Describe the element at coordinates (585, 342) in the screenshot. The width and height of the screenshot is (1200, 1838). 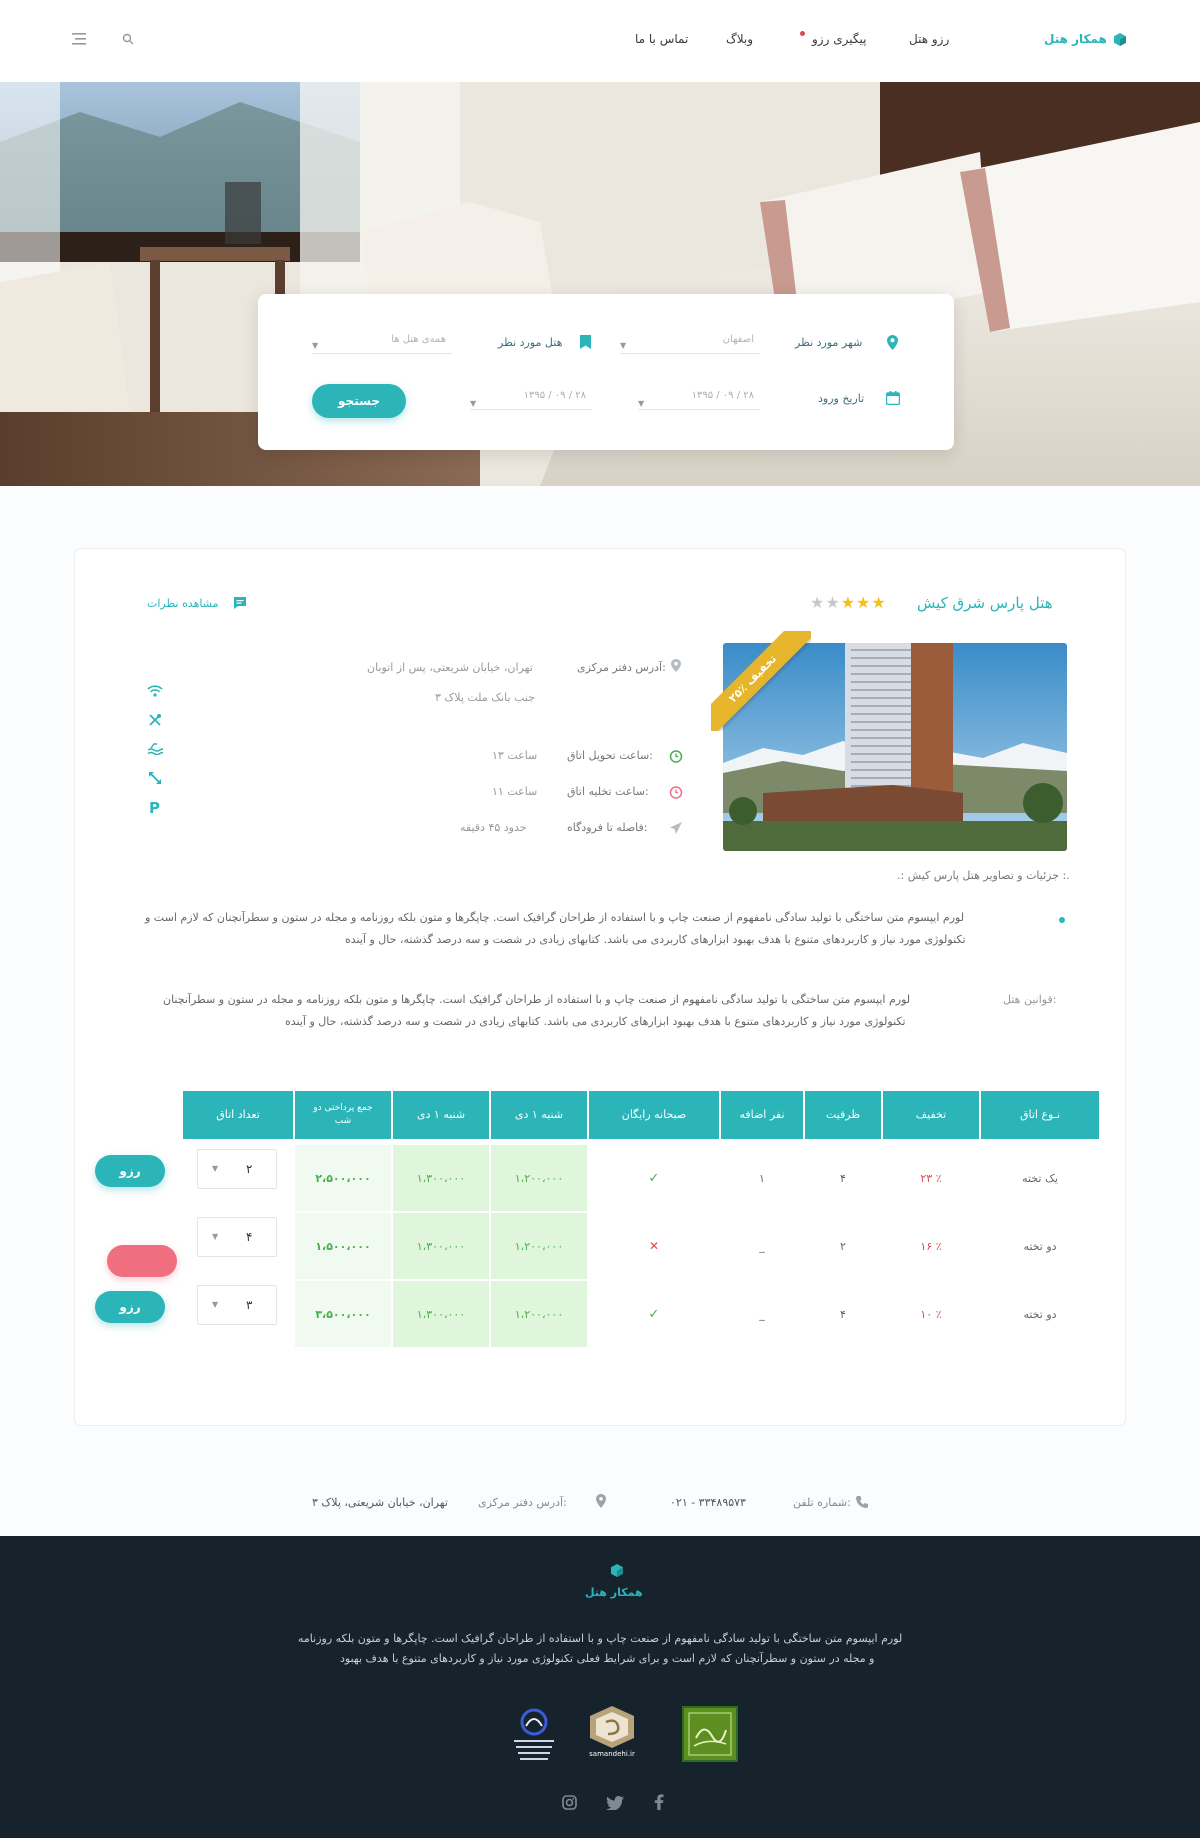
I see `bookmark-icon` at that location.